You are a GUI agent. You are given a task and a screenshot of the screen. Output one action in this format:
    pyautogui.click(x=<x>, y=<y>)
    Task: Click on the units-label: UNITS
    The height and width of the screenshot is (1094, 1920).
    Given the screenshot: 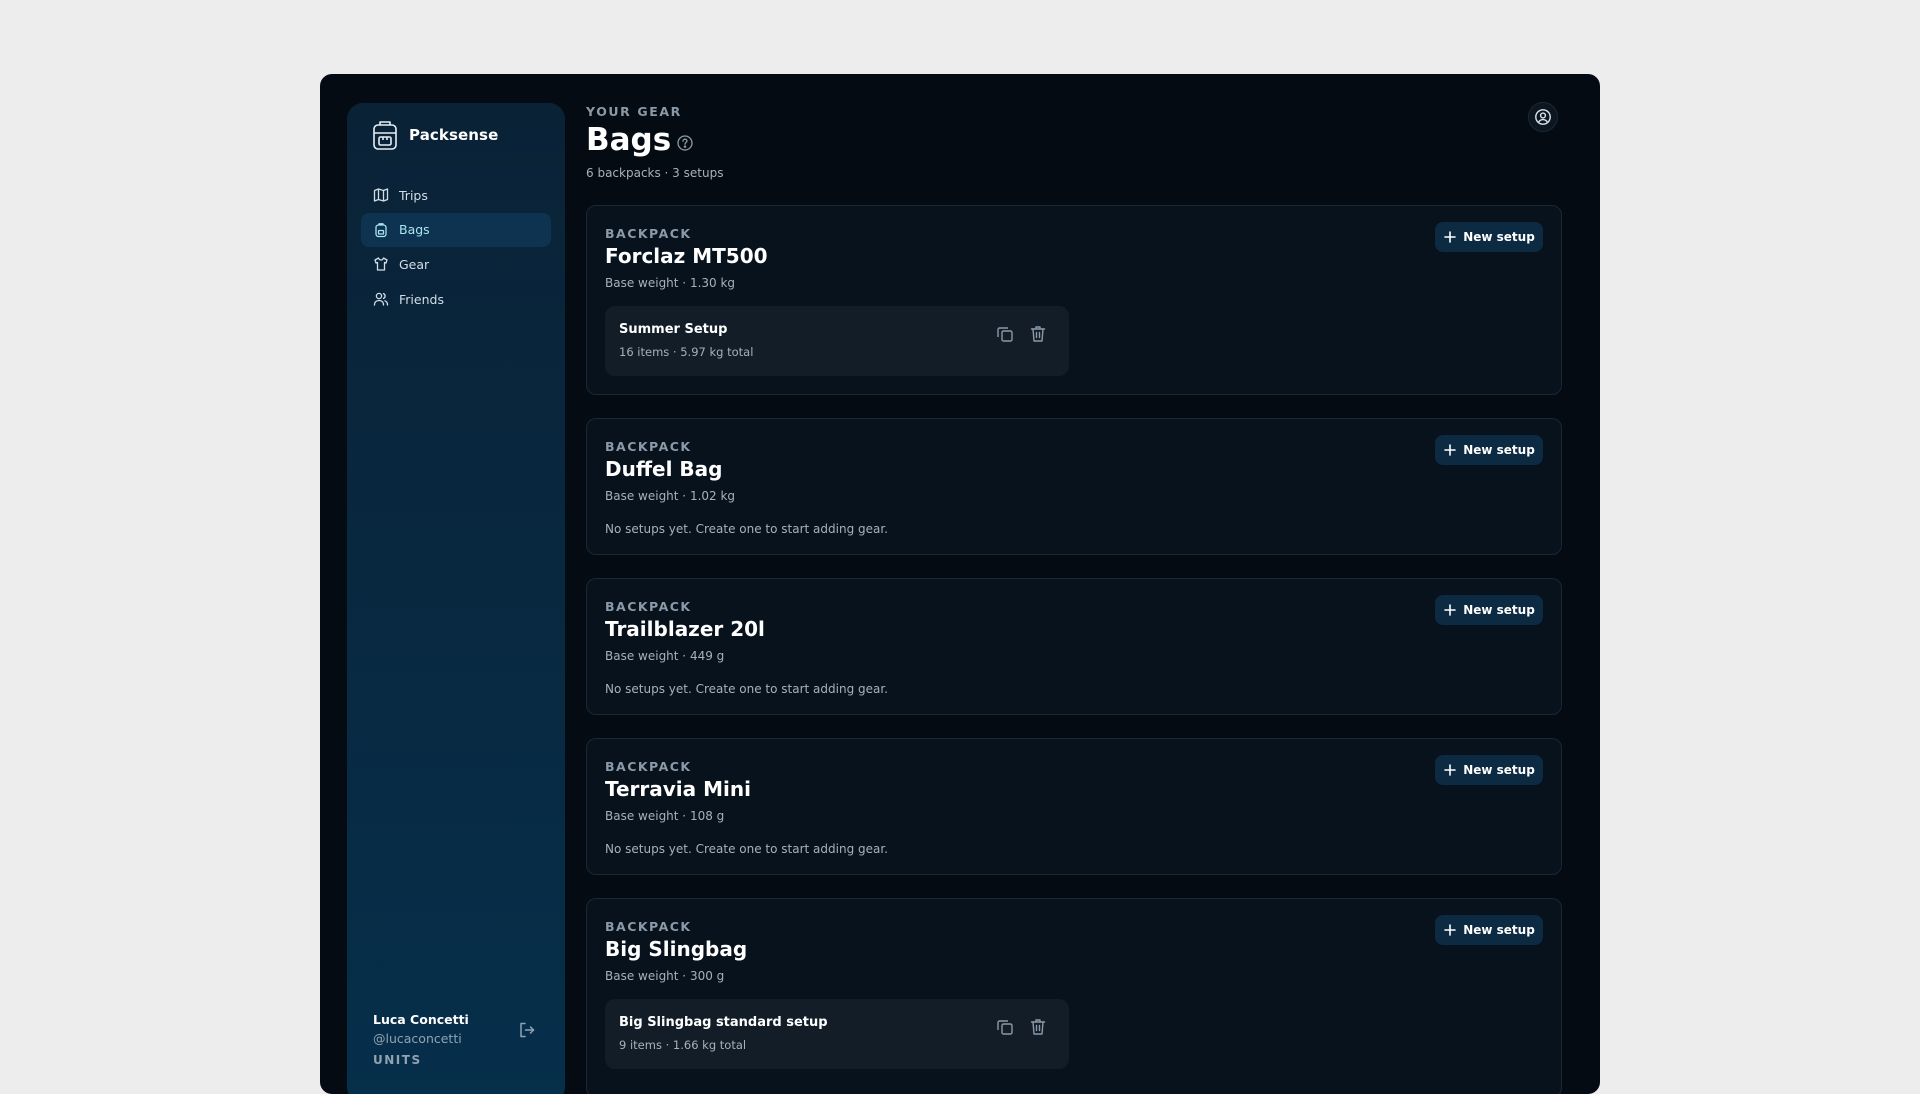 What is the action you would take?
    pyautogui.click(x=397, y=1060)
    